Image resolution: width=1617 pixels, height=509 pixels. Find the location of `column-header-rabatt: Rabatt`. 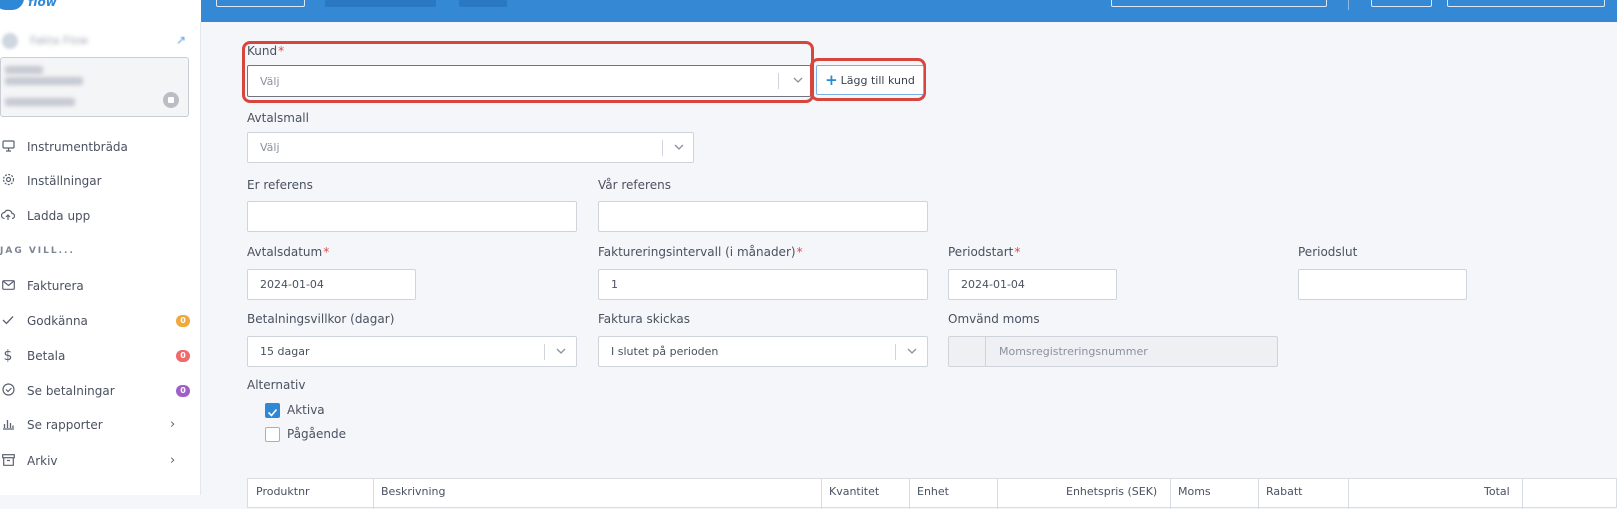

column-header-rabatt: Rabatt is located at coordinates (1284, 491).